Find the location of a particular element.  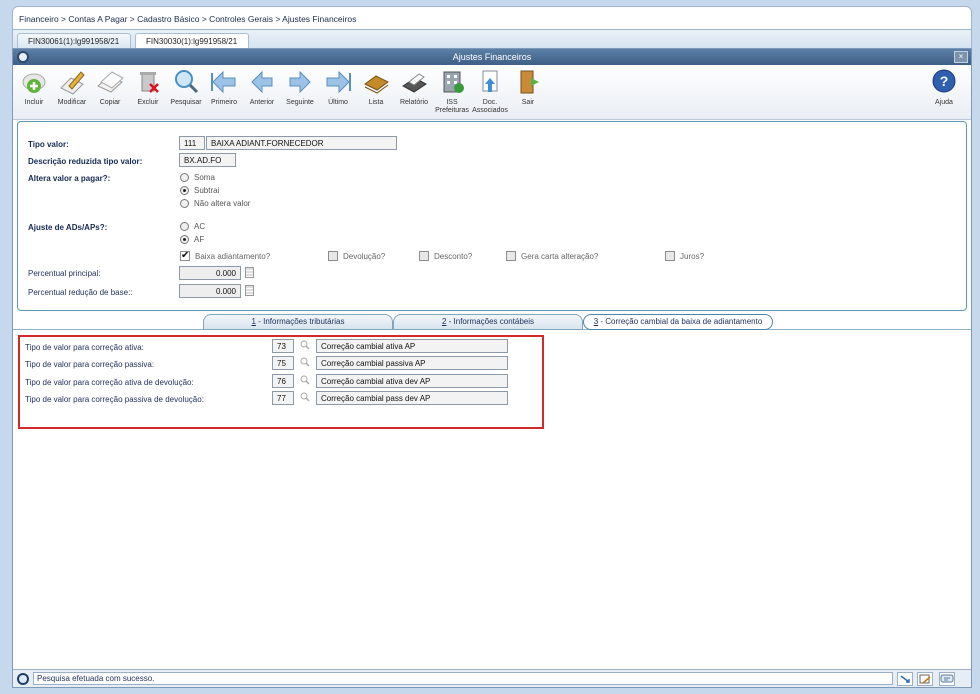

correcao-ativa-desc: Correção cambial ativa AP is located at coordinates (412, 346).